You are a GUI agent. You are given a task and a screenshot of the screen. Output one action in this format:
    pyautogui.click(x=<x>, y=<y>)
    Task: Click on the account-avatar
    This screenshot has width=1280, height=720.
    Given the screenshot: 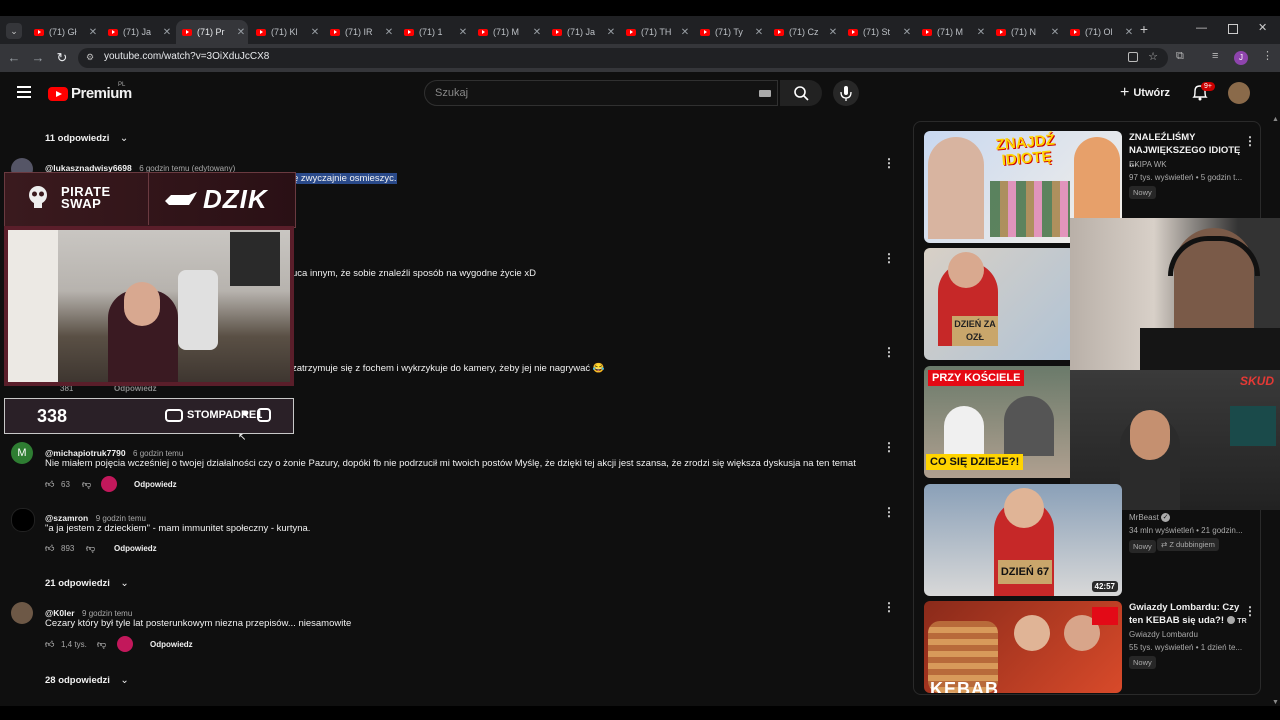 What is the action you would take?
    pyautogui.click(x=1239, y=93)
    